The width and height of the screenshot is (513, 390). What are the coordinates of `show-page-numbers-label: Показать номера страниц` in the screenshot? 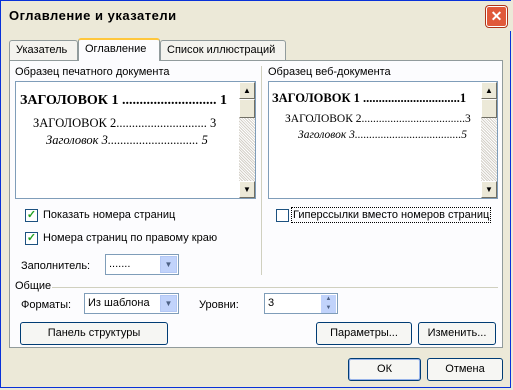 It's located at (109, 215).